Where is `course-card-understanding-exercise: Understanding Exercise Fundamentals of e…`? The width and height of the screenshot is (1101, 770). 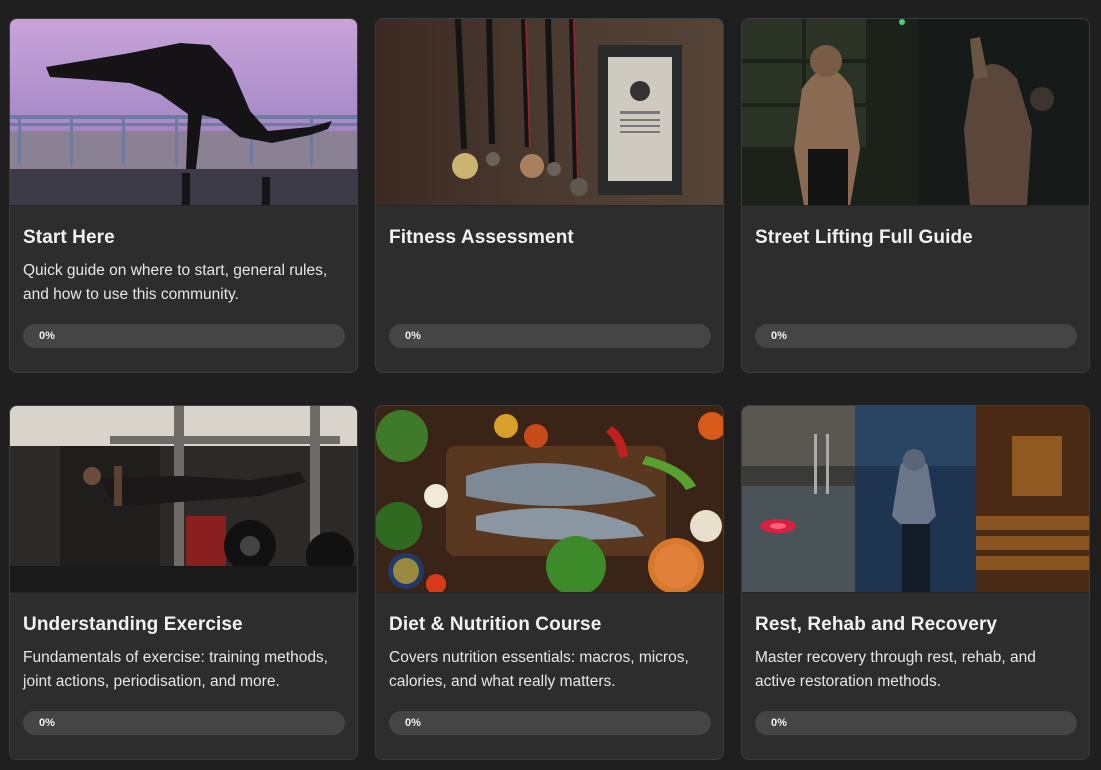
course-card-understanding-exercise: Understanding Exercise Fundamentals of e… is located at coordinates (183, 582).